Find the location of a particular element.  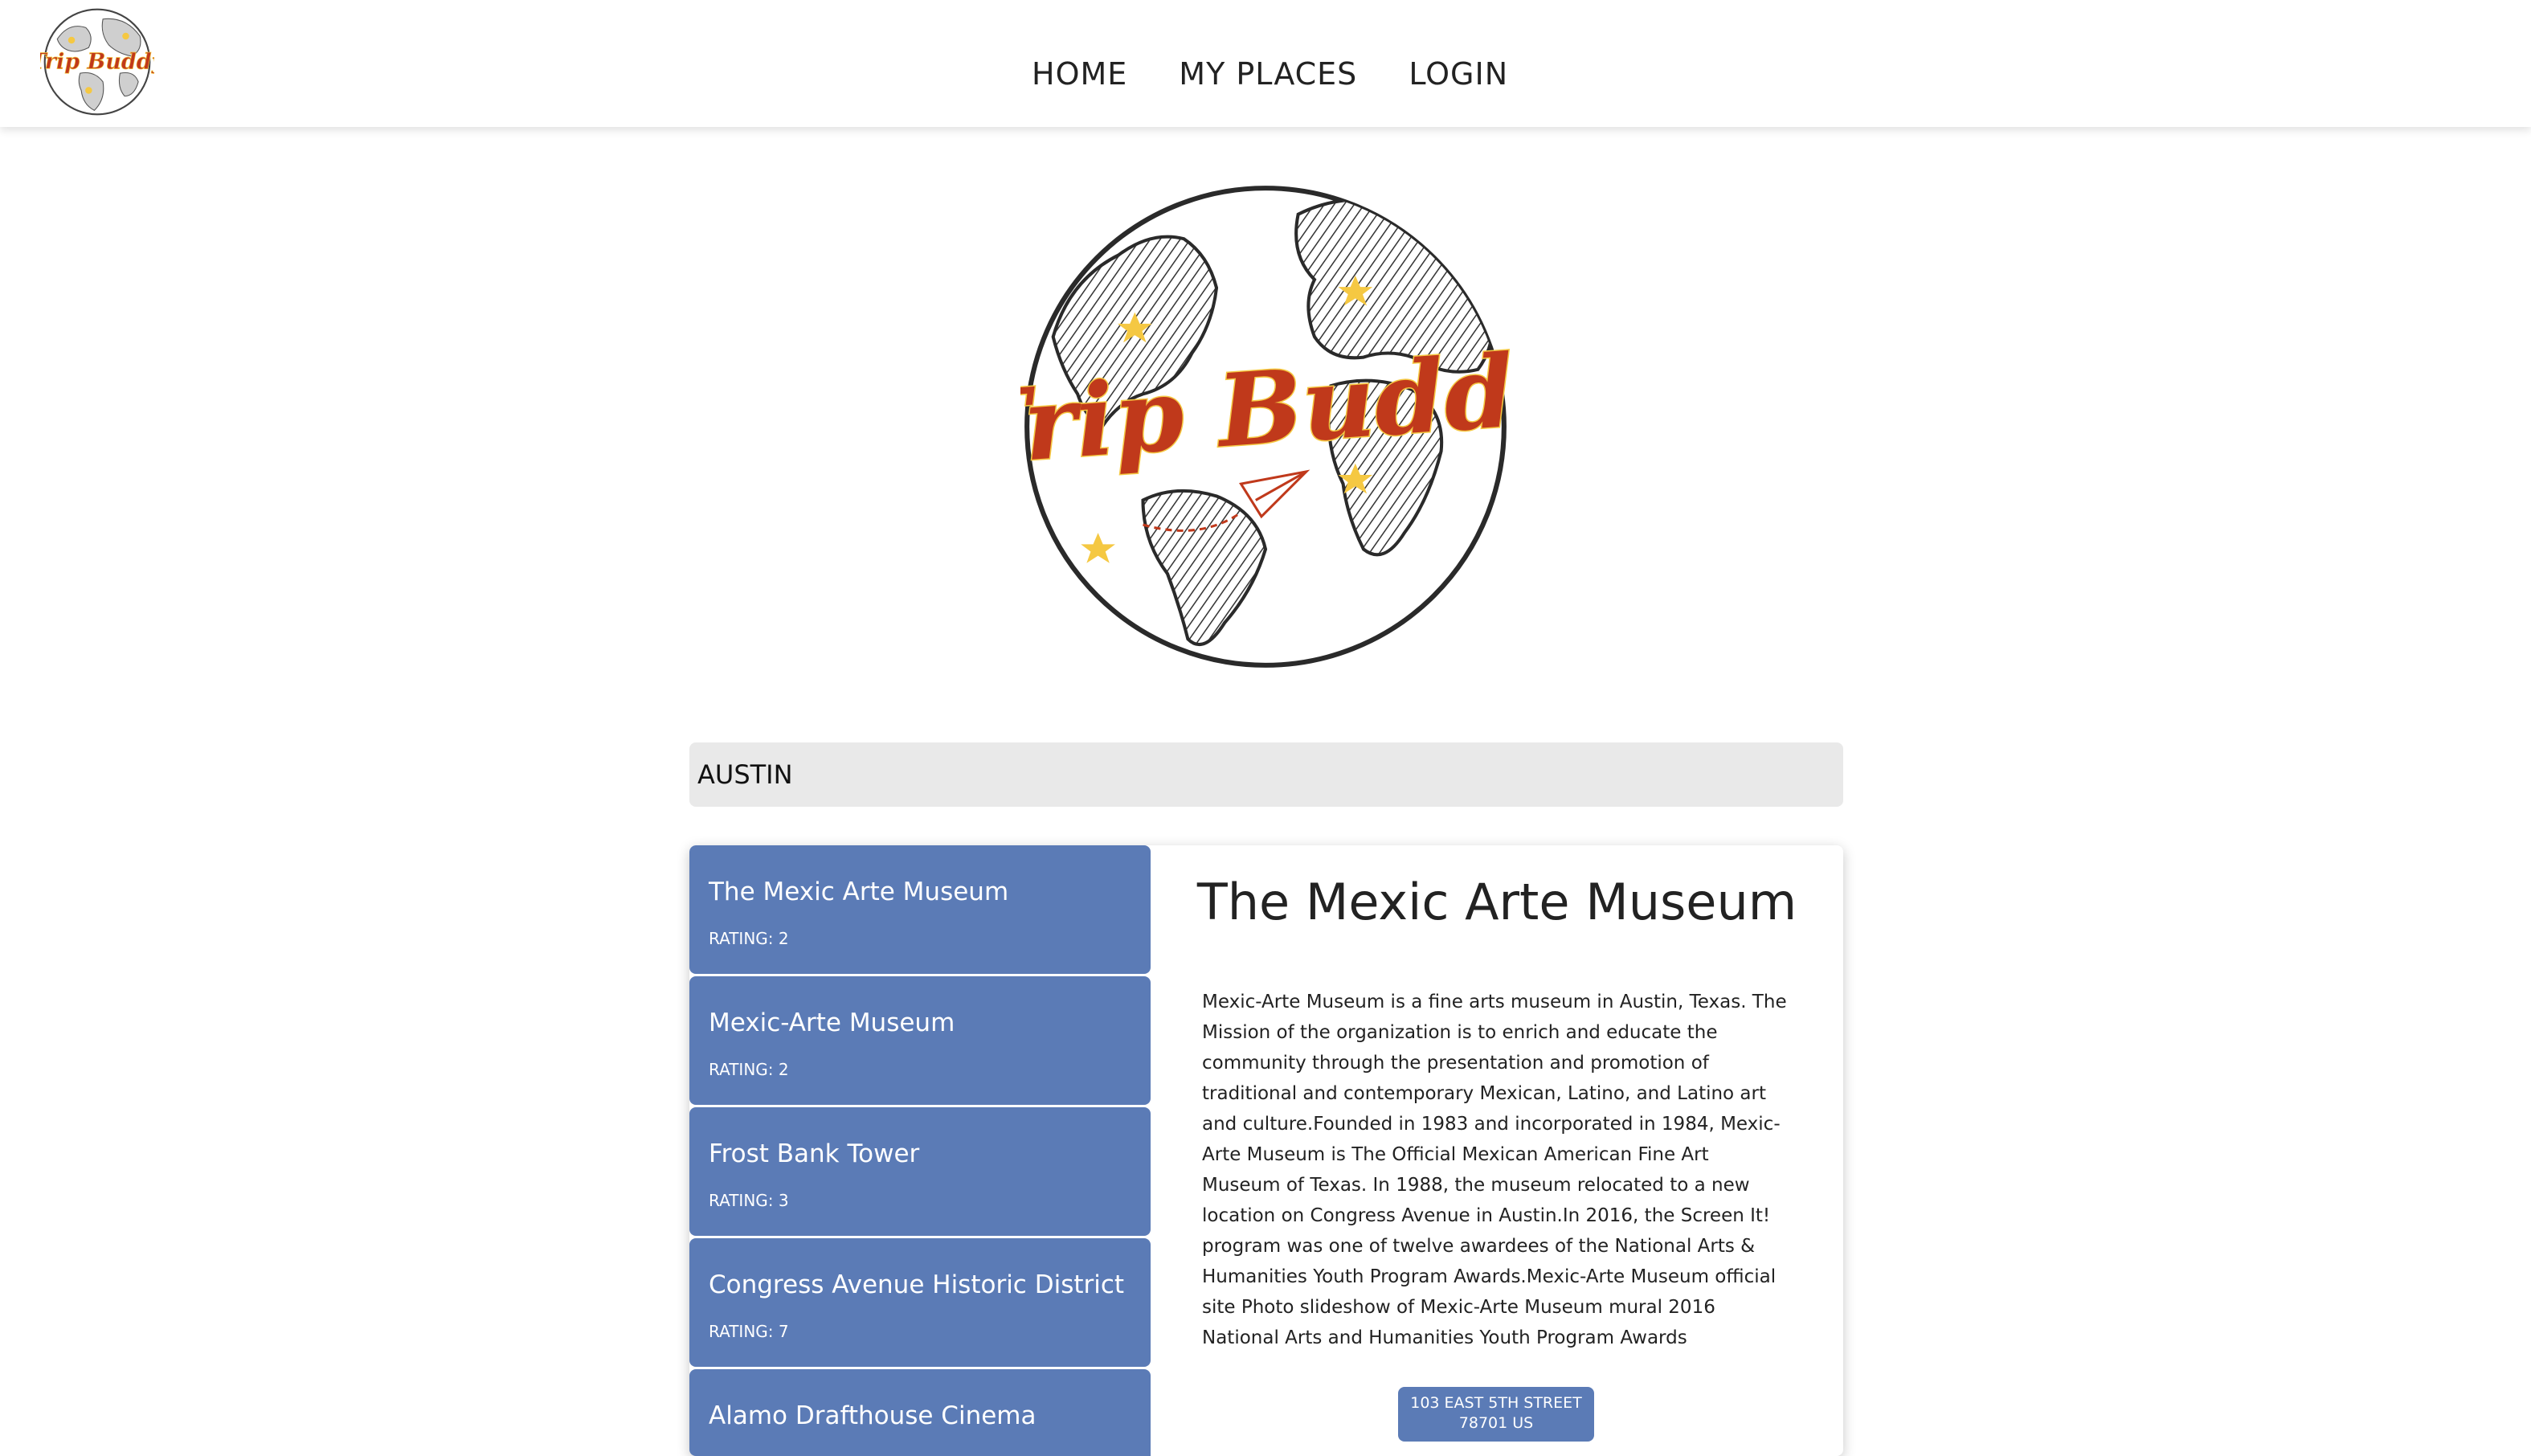

list-item: Mexic-Arte Museum RATING: 2 is located at coordinates (920, 1040).